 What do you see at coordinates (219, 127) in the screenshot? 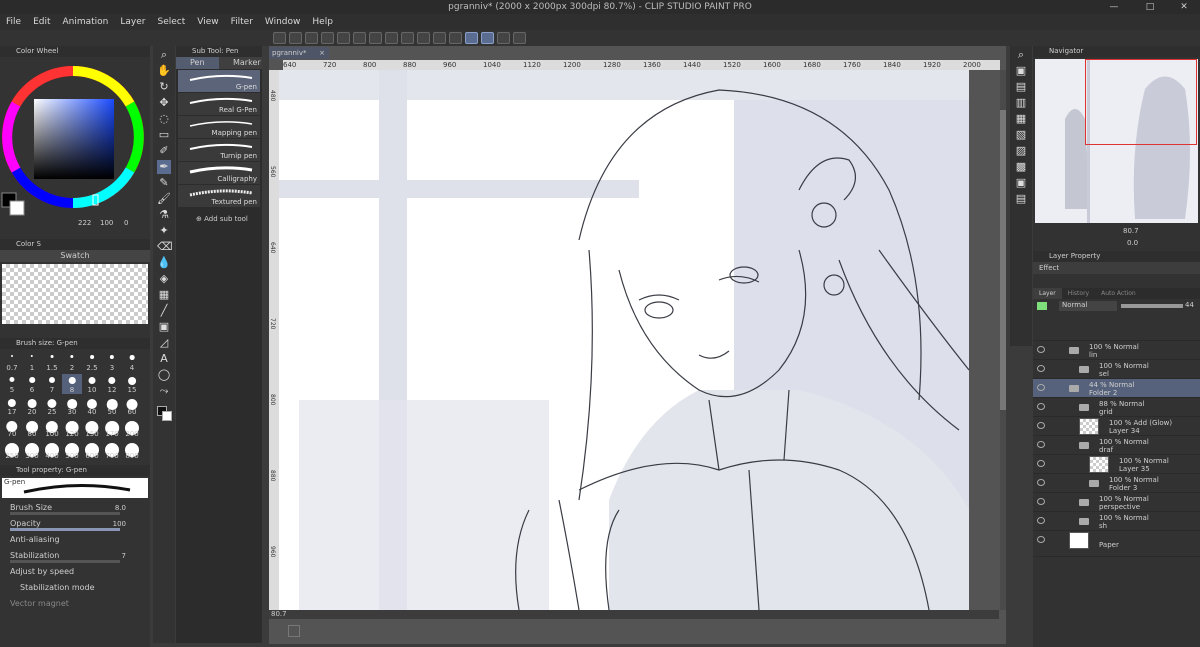
I see `brush-mapping-pen: Mapping pen` at bounding box center [219, 127].